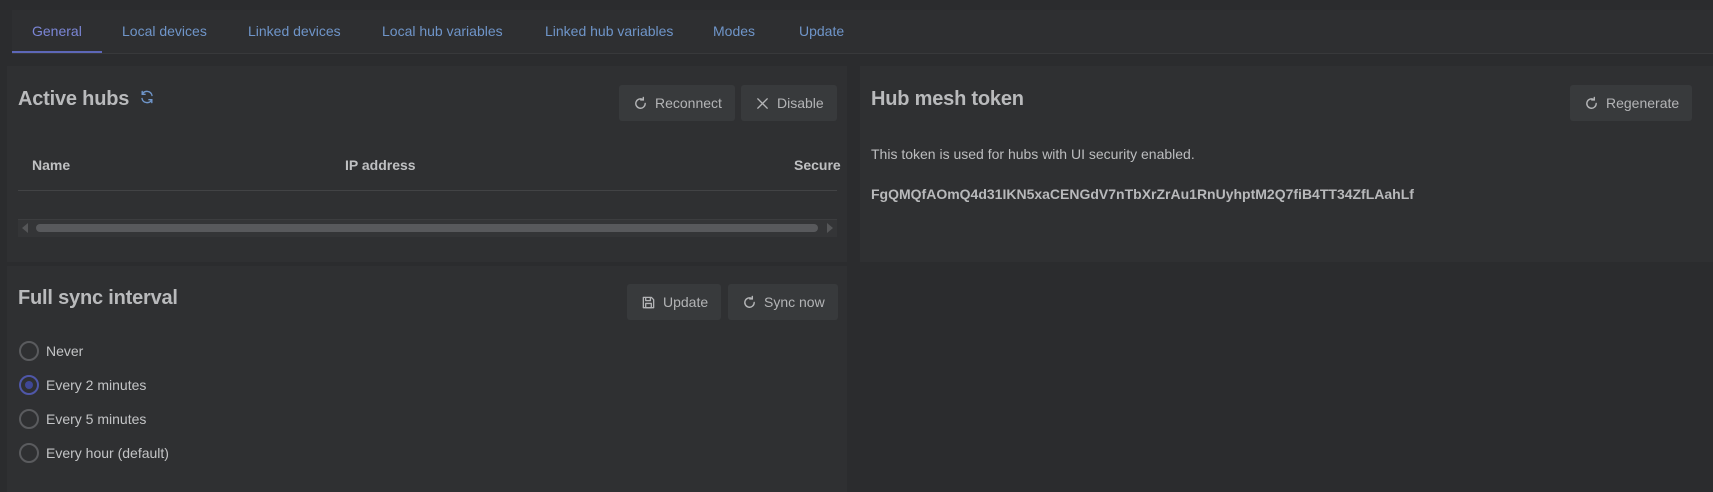 Image resolution: width=1713 pixels, height=492 pixels. I want to click on option-never: Never, so click(51, 351).